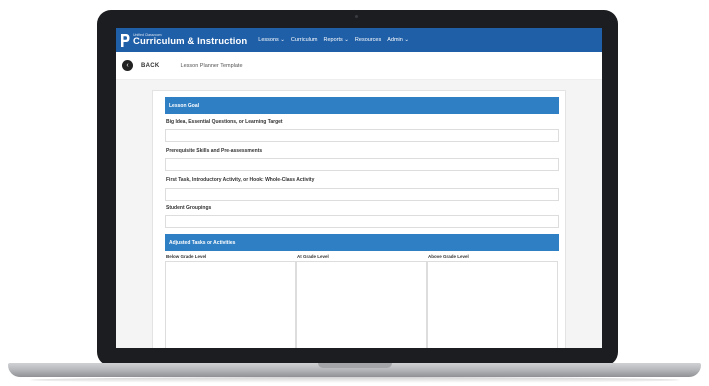  I want to click on above-grade-label: Above Grade Level, so click(448, 256).